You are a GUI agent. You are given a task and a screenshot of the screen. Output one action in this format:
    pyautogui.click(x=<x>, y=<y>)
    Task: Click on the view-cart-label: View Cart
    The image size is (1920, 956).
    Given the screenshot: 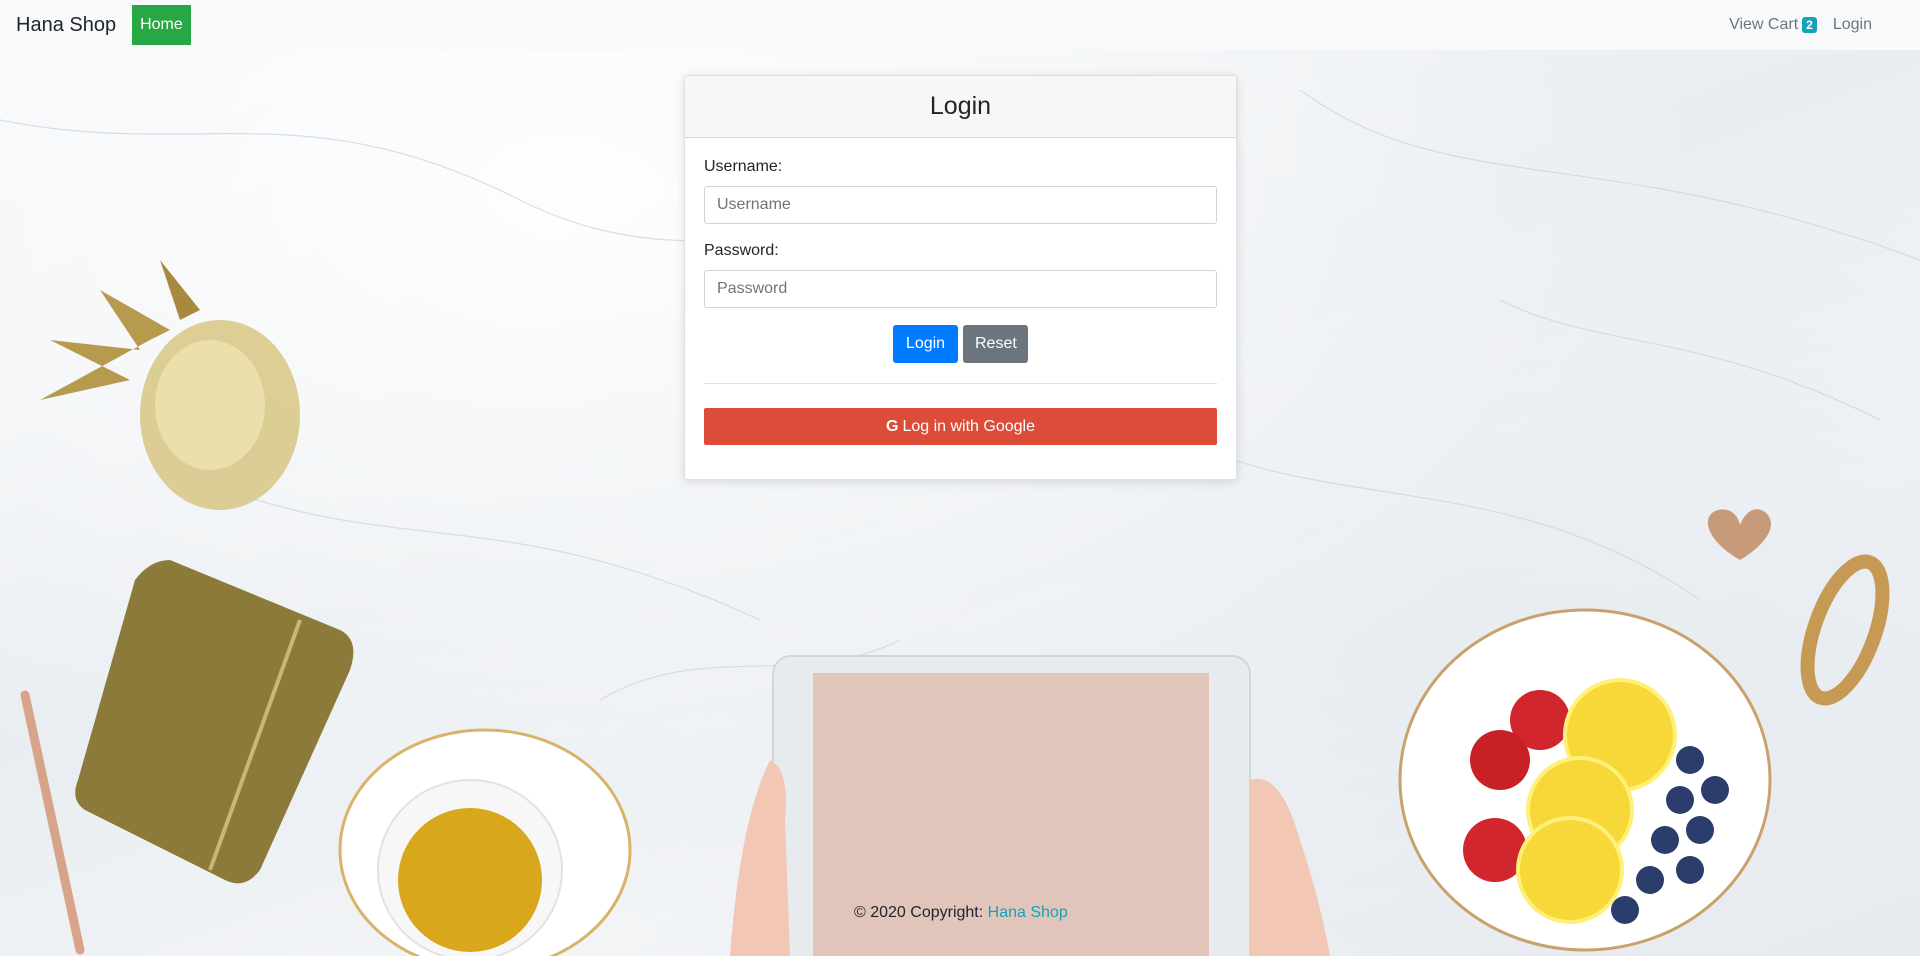 What is the action you would take?
    pyautogui.click(x=1764, y=24)
    